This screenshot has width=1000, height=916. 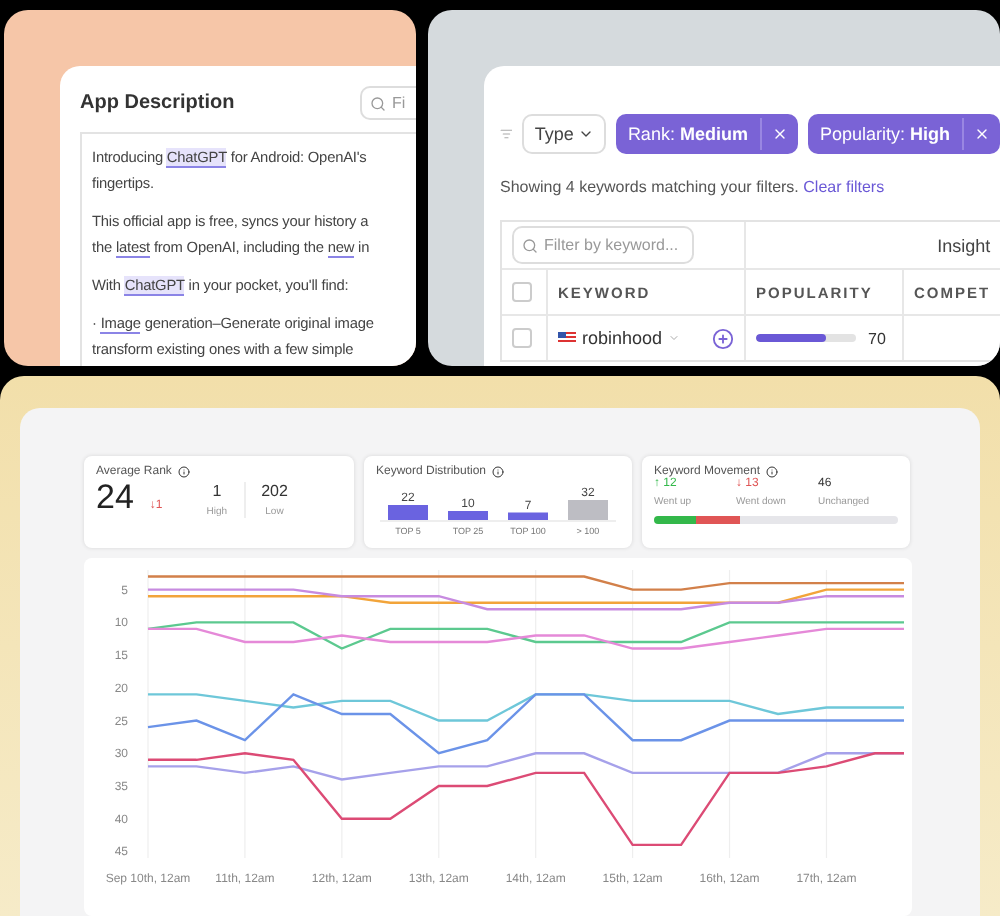 I want to click on search-field: Fi, so click(x=388, y=103).